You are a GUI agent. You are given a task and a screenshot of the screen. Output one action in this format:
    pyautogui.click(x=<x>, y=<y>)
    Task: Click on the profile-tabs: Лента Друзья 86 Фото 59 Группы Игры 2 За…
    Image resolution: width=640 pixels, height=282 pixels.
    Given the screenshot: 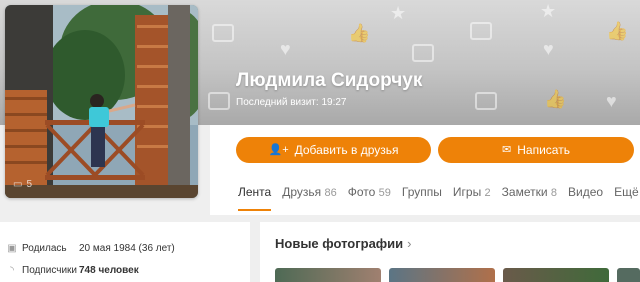 What is the action you would take?
    pyautogui.click(x=439, y=198)
    